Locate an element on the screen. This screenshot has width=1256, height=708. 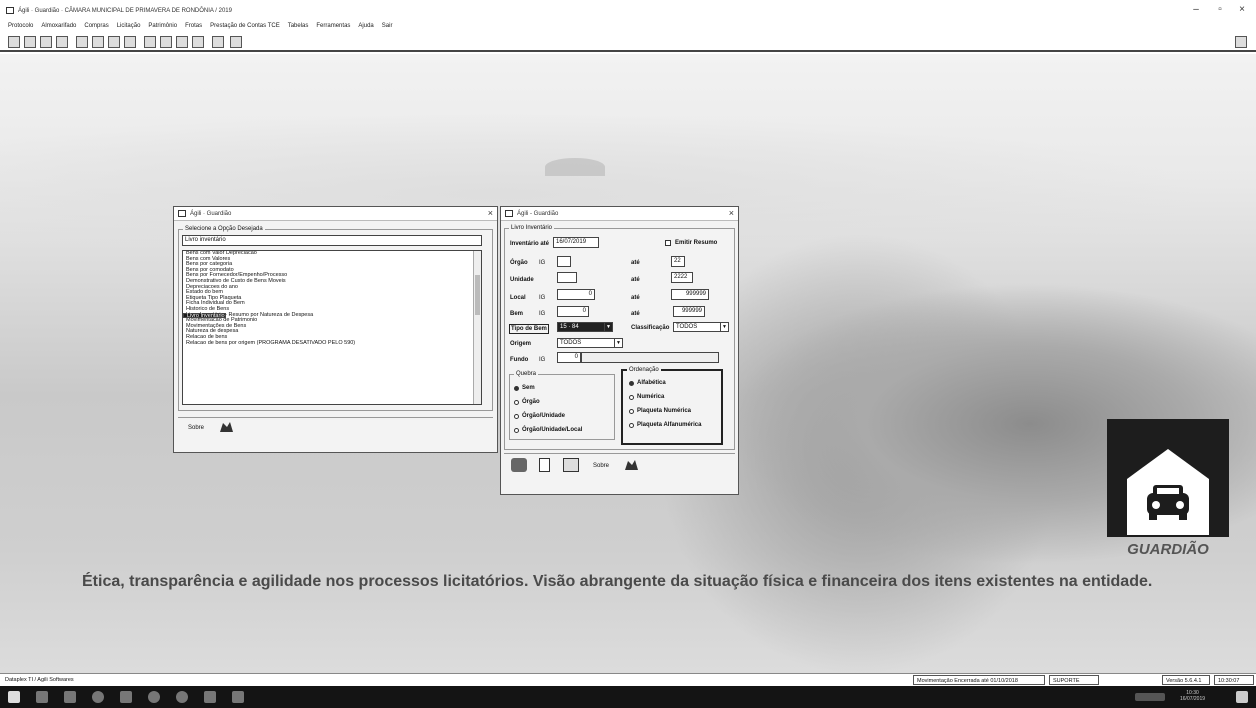
menu-frotas: Frotas is located at coordinates (193, 26).